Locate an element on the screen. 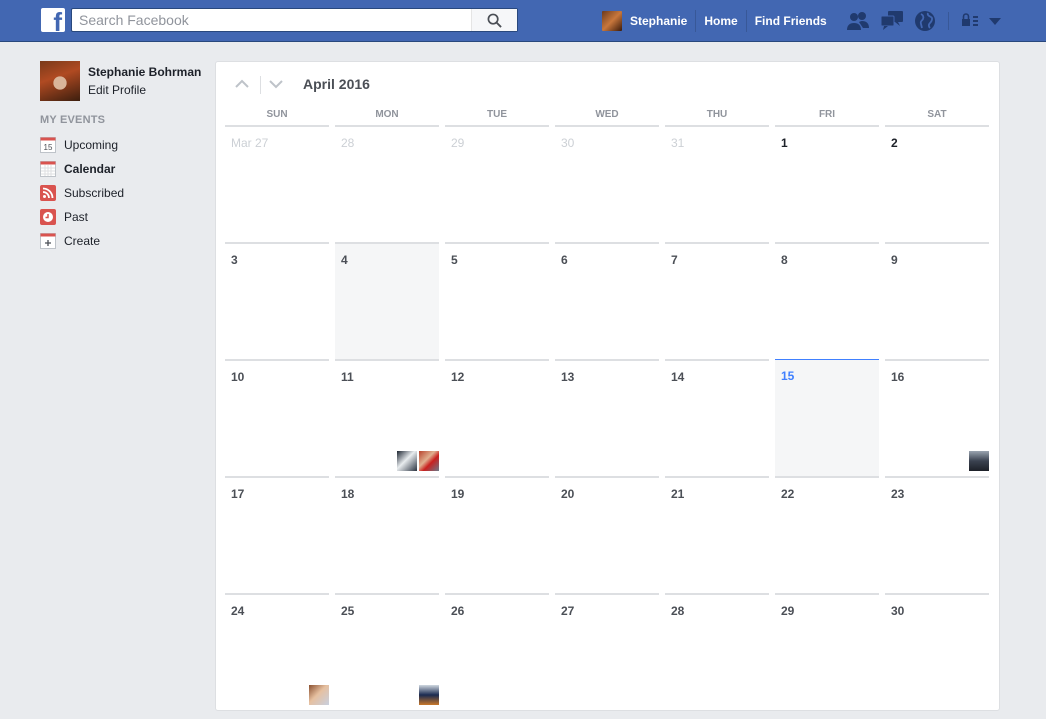 This screenshot has height=719, width=1046. profile-name: Stephanie Bohrman is located at coordinates (144, 72).